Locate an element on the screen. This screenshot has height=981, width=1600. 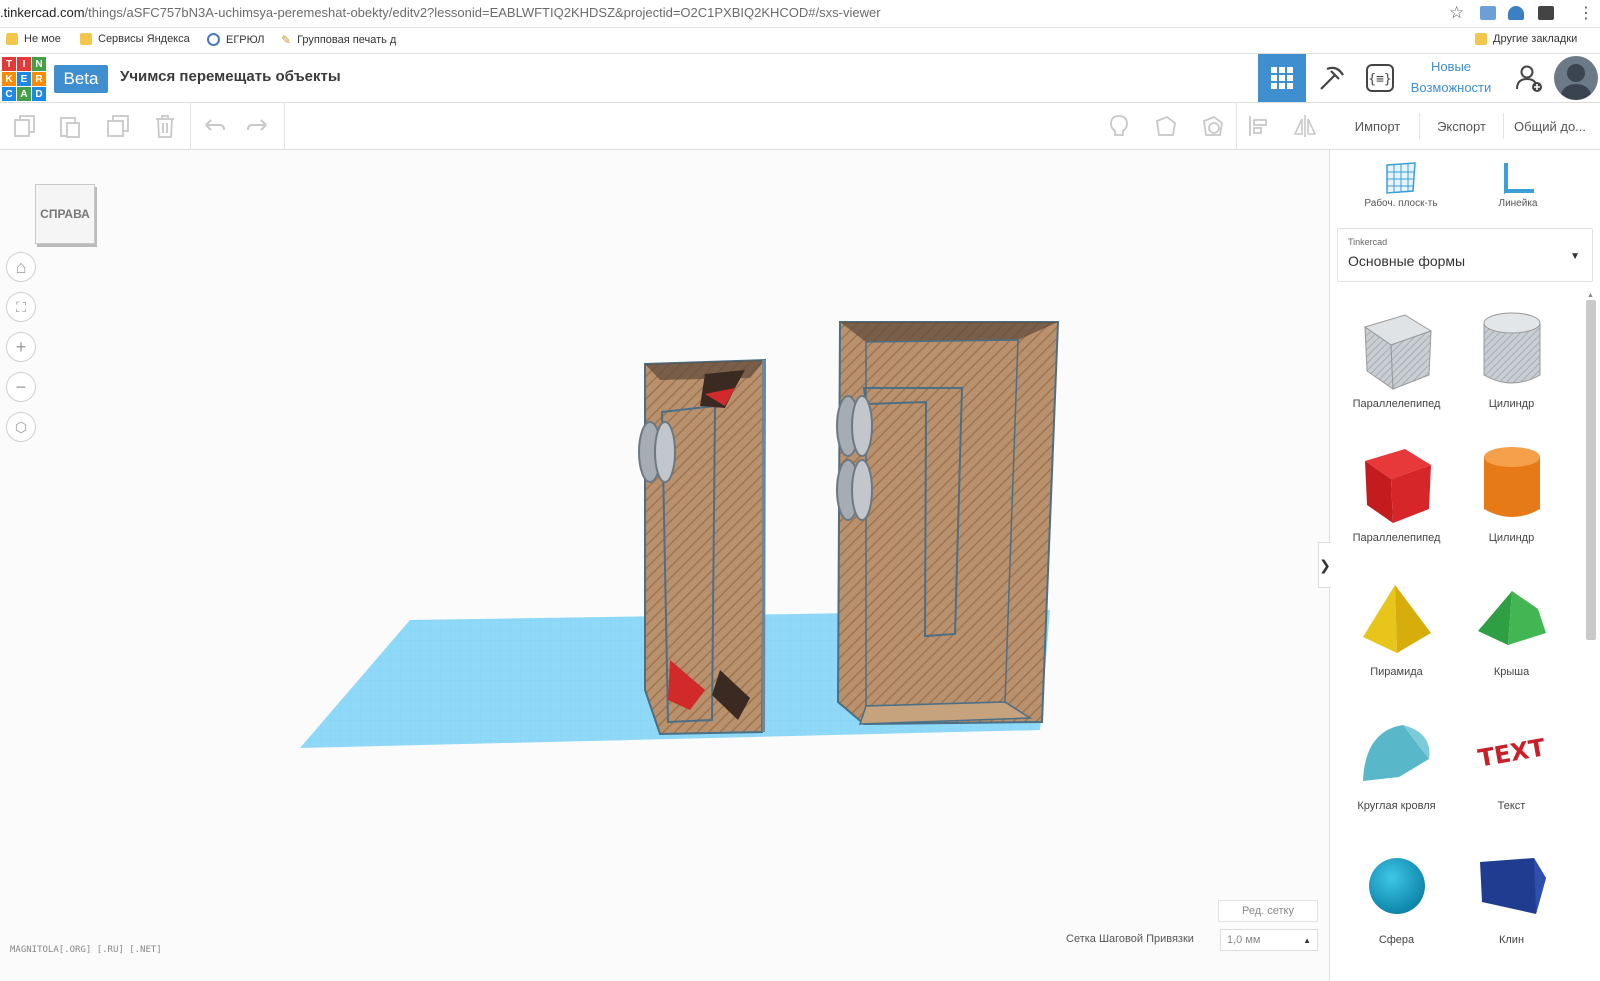
logo-letter: E is located at coordinates (24, 79).